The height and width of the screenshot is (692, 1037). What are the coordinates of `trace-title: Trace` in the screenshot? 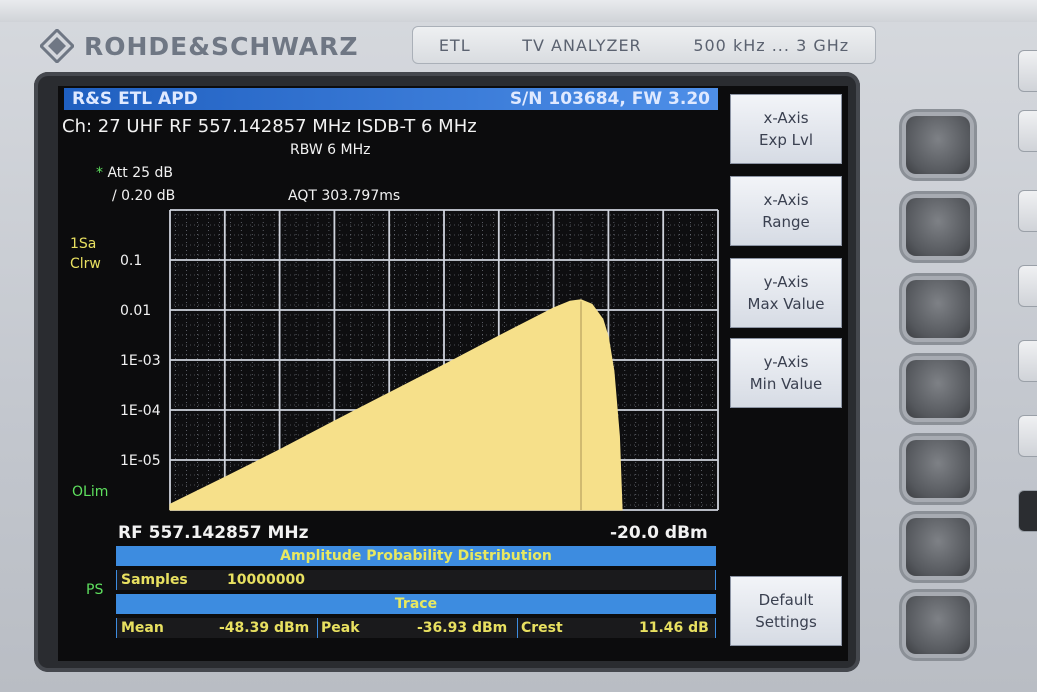 It's located at (416, 604).